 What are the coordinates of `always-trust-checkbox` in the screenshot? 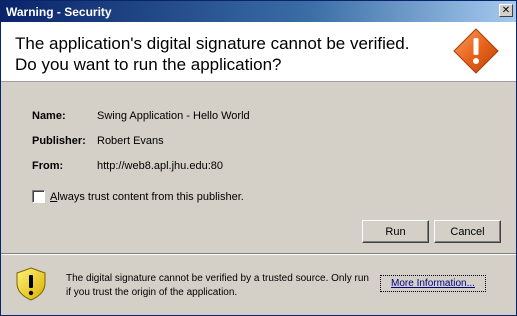 It's located at (38, 196).